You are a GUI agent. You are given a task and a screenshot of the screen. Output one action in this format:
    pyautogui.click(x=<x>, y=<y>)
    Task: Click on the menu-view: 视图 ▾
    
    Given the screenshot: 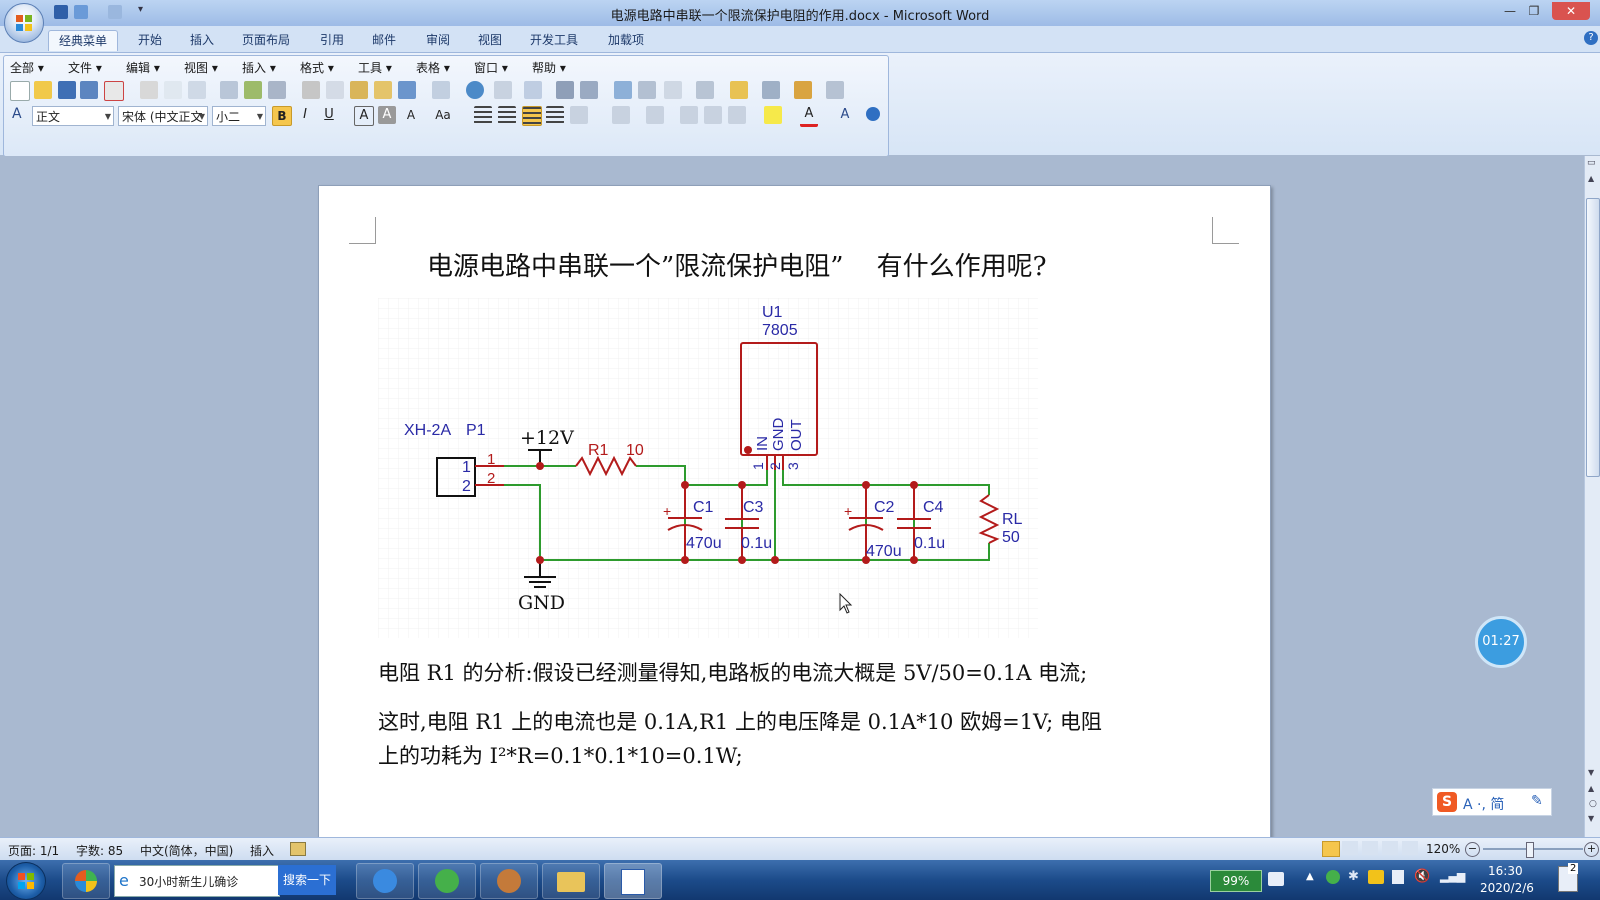 What is the action you would take?
    pyautogui.click(x=201, y=67)
    